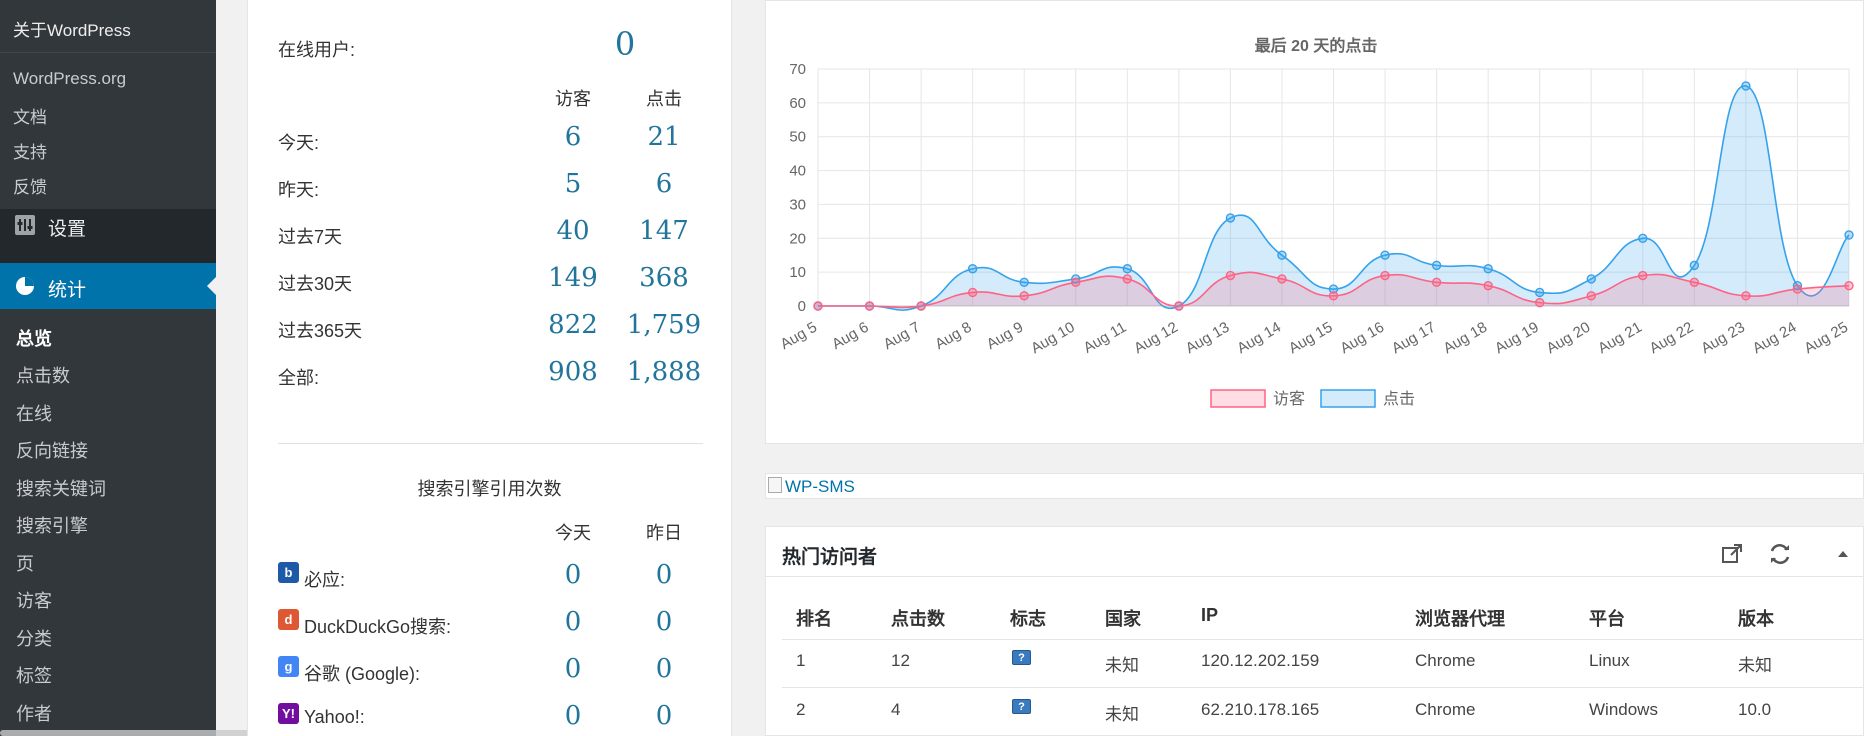 The height and width of the screenshot is (736, 1864). Describe the element at coordinates (30, 150) in the screenshot. I see `support-link: 支持` at that location.